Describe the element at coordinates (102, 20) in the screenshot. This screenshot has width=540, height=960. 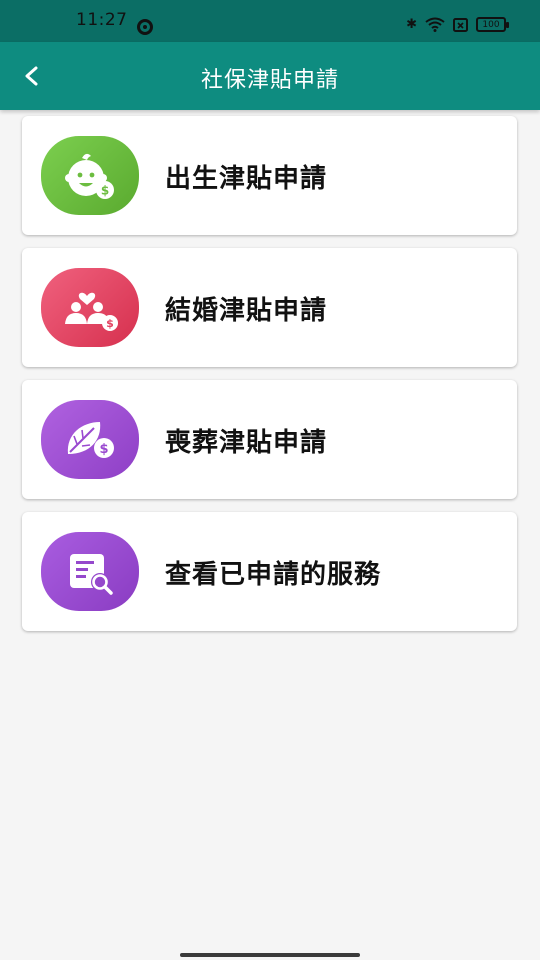
I see `status-time: 11:27` at that location.